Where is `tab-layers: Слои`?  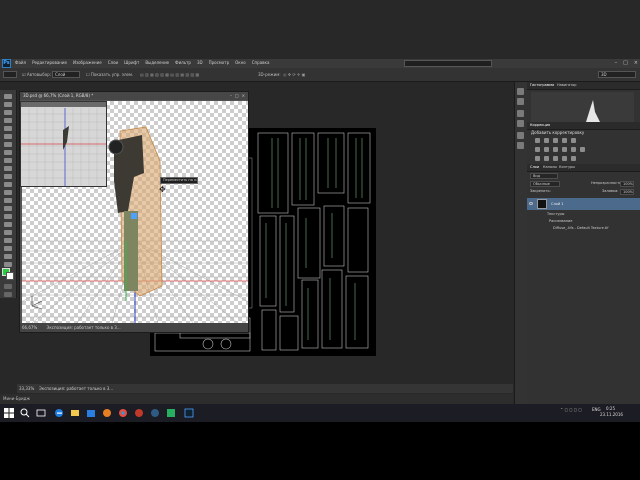 tab-layers: Слои is located at coordinates (534, 167).